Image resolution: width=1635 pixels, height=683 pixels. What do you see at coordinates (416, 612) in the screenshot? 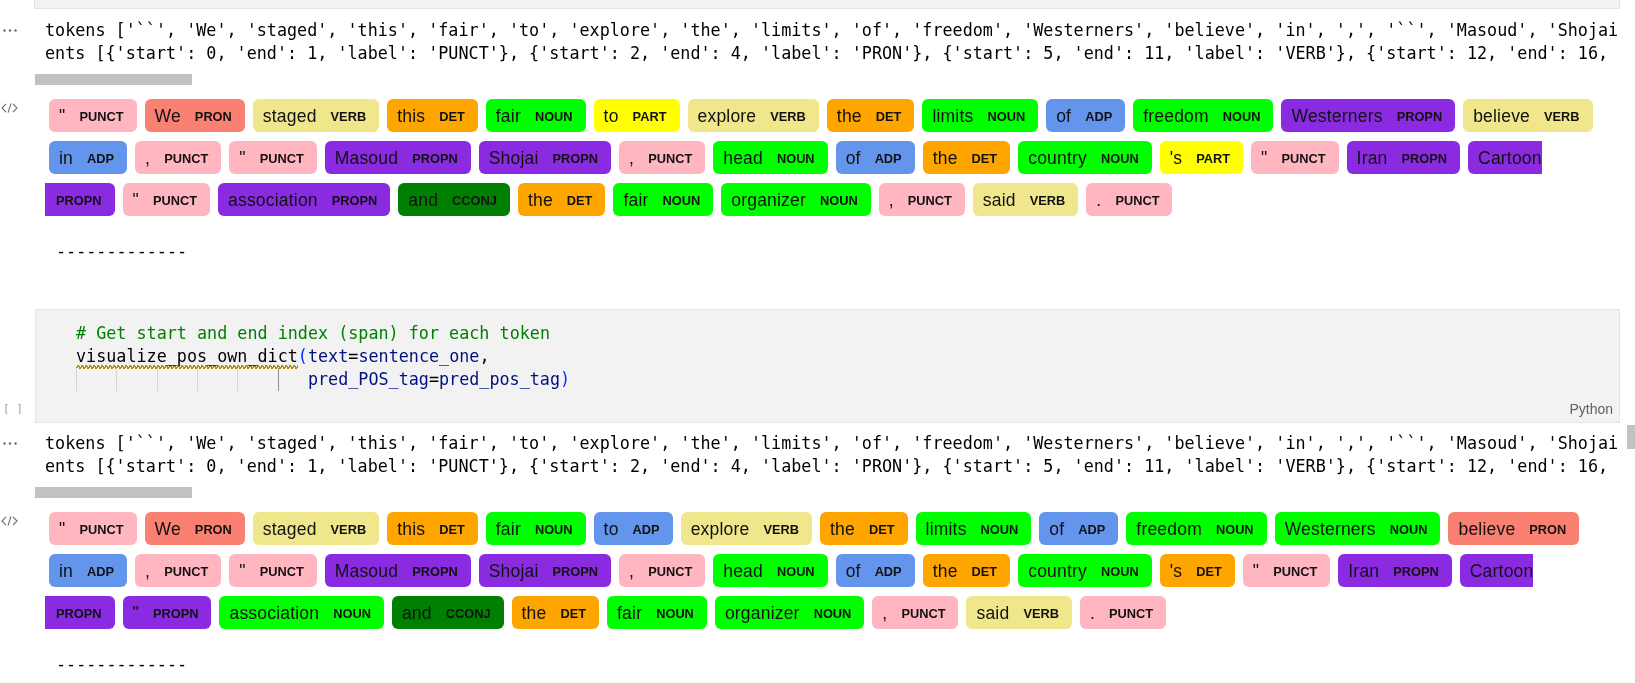
I see `token-text: and` at bounding box center [416, 612].